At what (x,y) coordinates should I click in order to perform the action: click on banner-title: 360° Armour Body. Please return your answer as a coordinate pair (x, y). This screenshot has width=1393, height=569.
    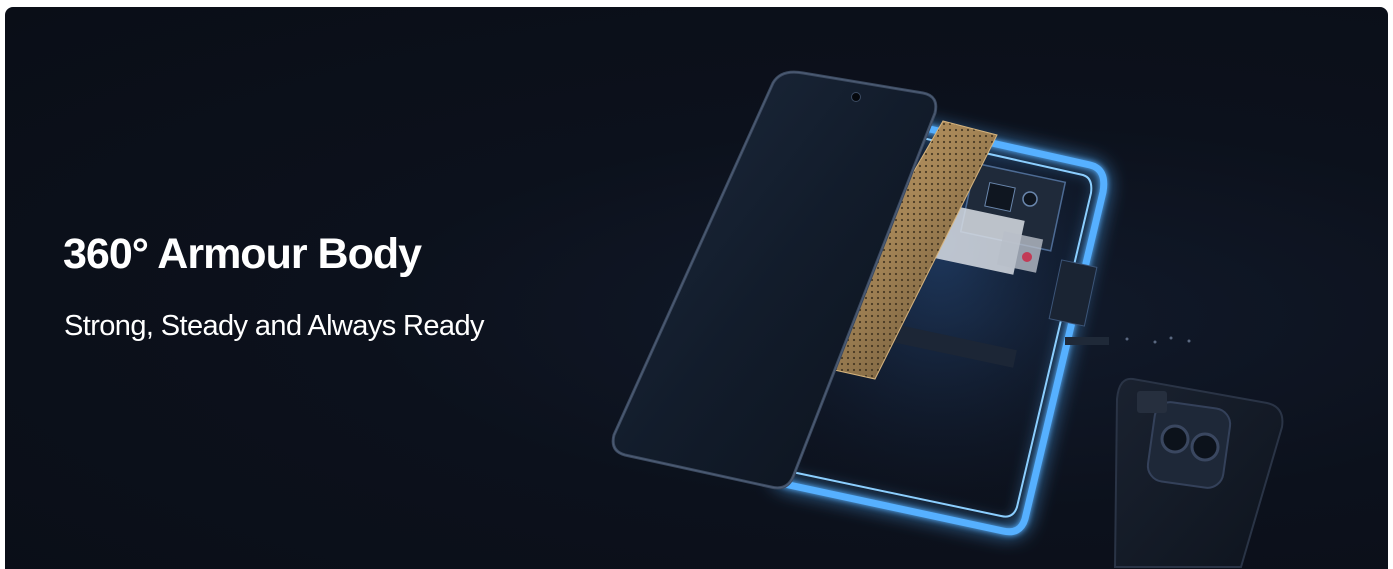
    Looking at the image, I should click on (242, 254).